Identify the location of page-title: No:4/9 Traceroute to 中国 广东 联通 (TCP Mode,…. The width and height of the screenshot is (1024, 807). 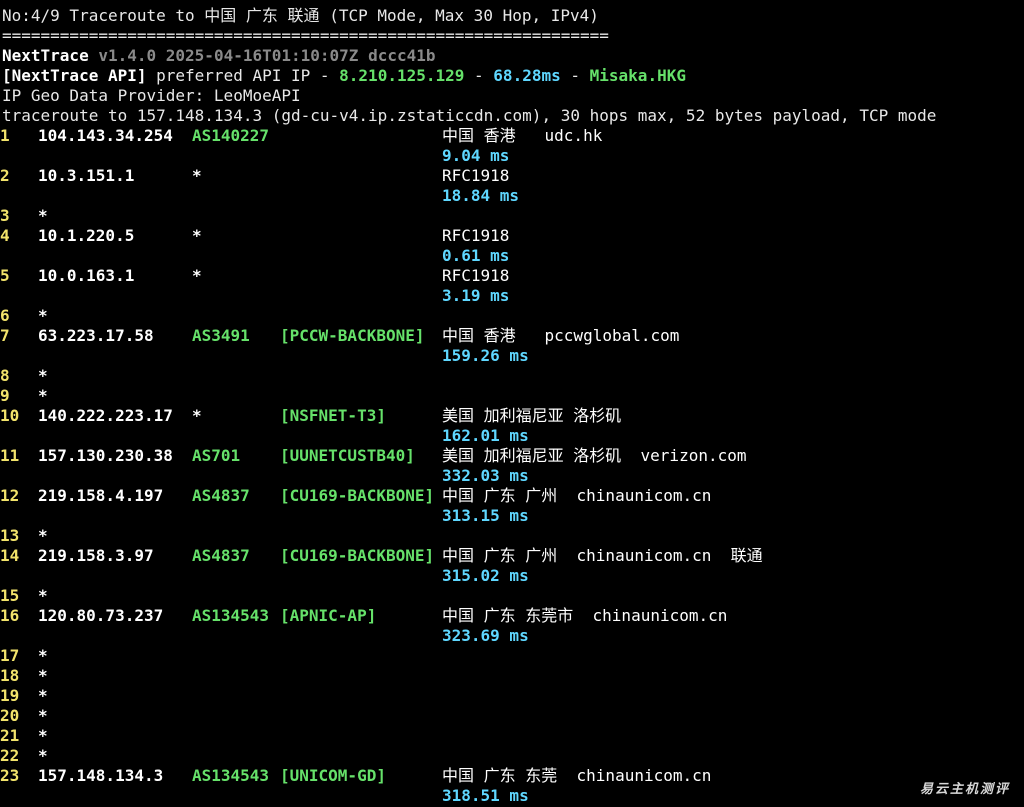
(300, 15).